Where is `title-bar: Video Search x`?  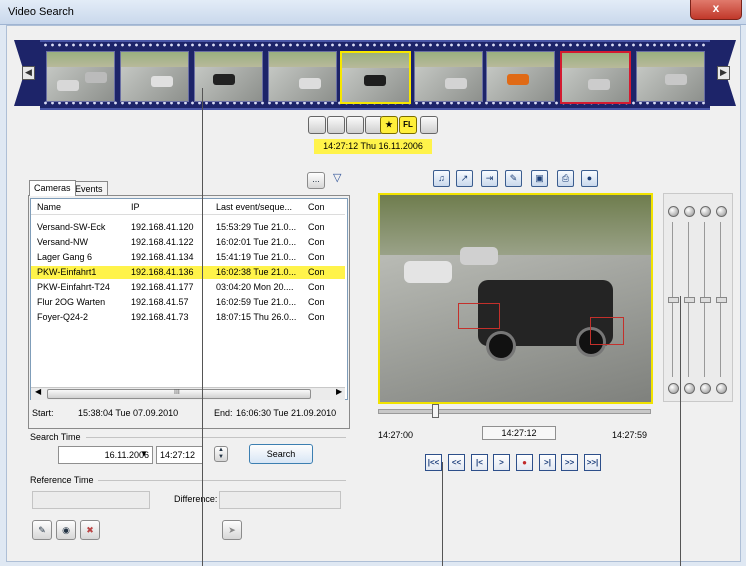
title-bar: Video Search x is located at coordinates (373, 12).